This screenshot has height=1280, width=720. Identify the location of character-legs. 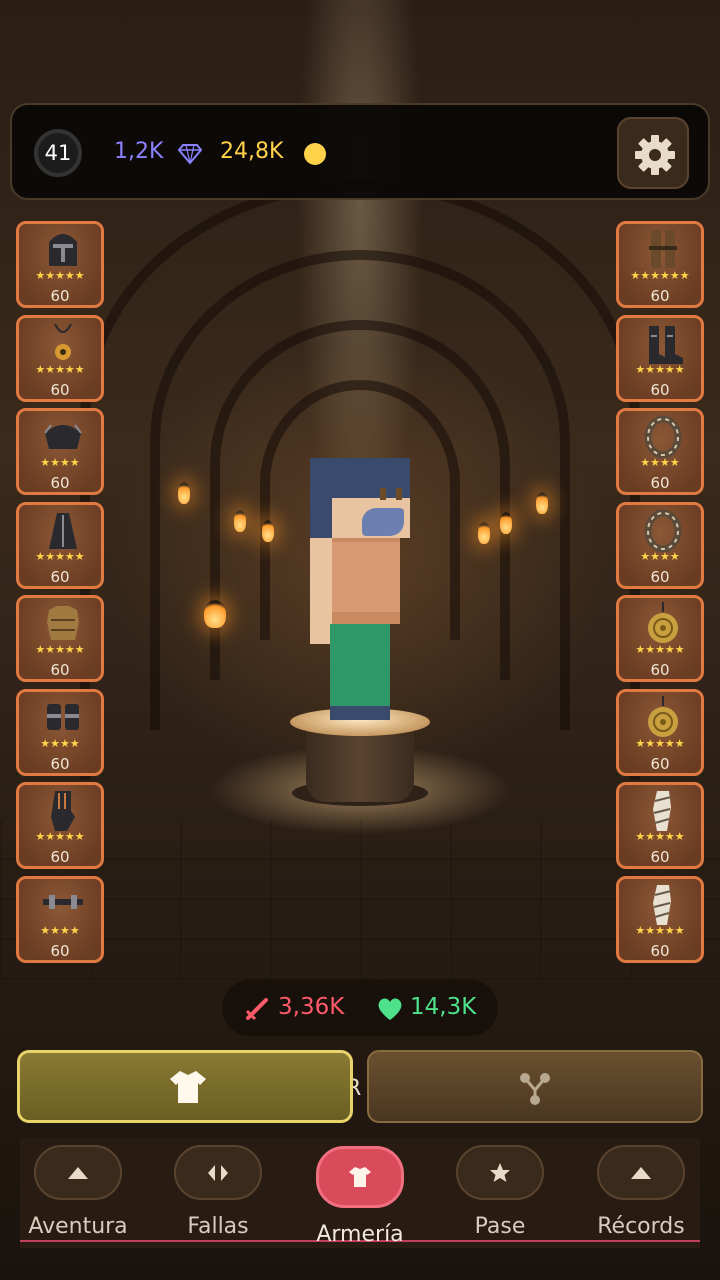
(360, 665).